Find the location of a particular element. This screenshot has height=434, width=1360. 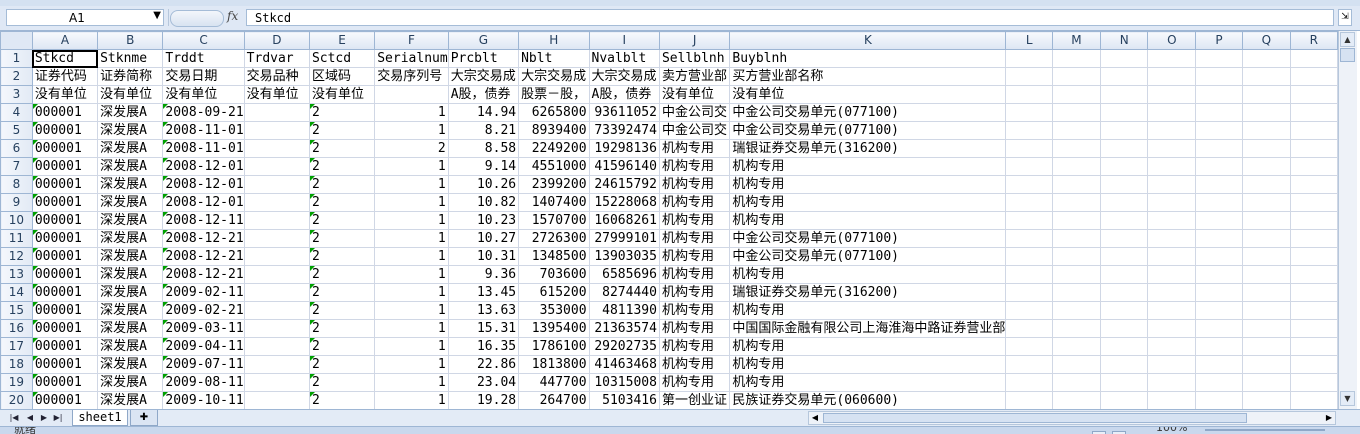

cell-j14: 机构专用 is located at coordinates (694, 292).